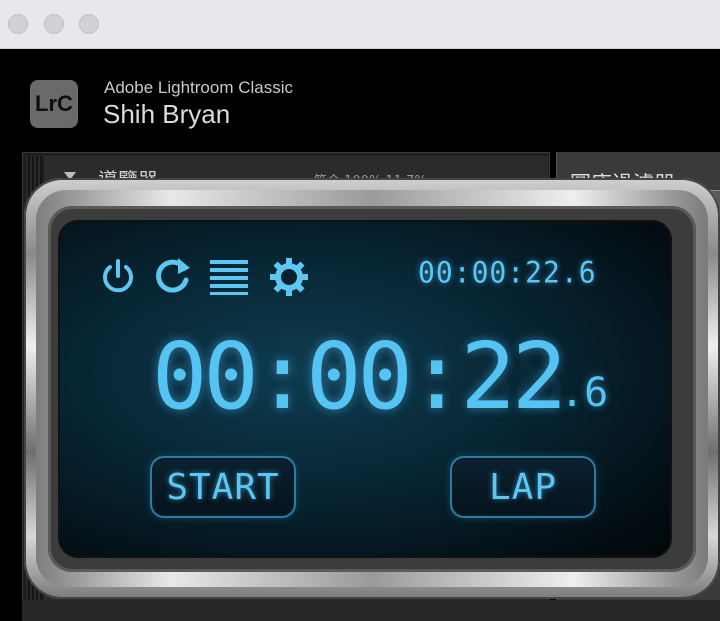 The image size is (720, 621). Describe the element at coordinates (118, 276) in the screenshot. I see `power-icon` at that location.